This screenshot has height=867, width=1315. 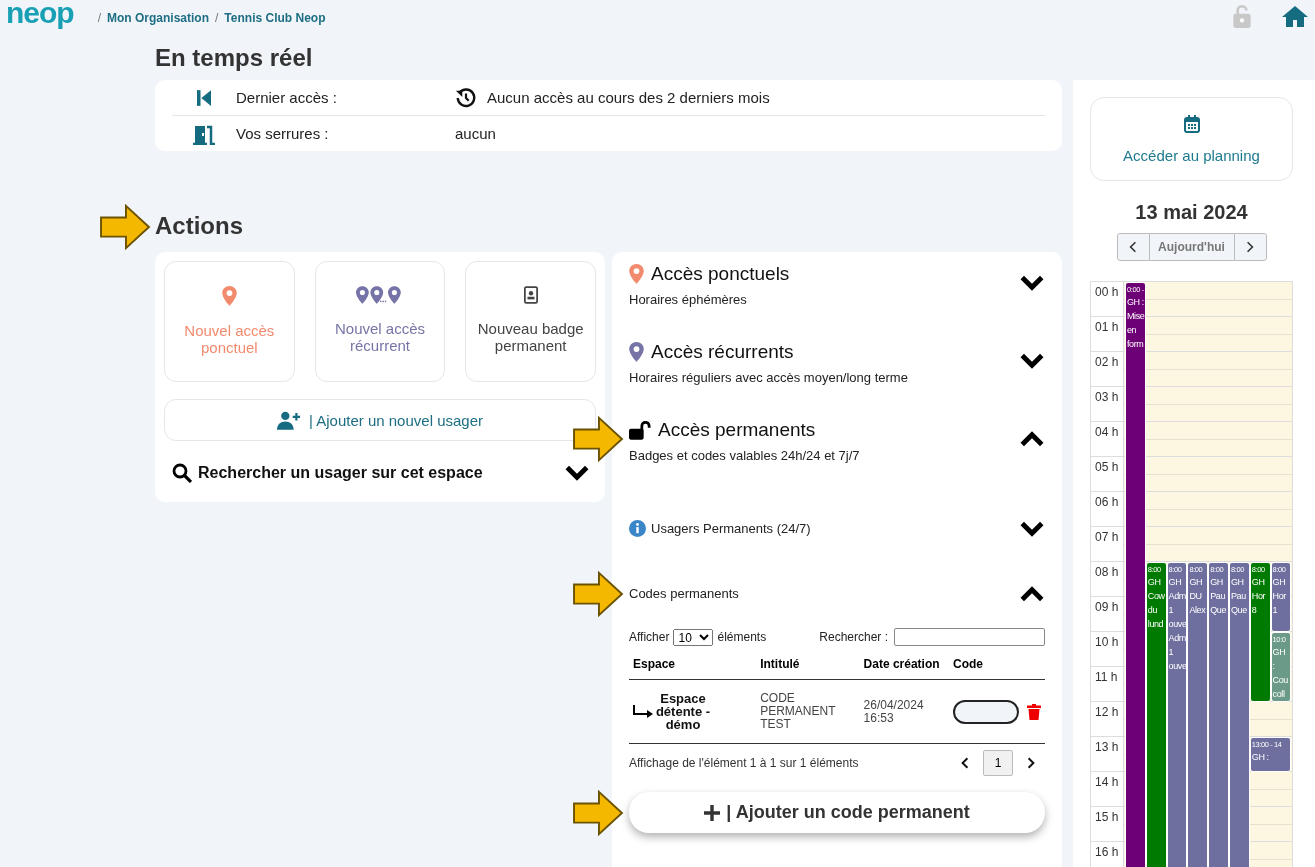 I want to click on breadcrumb-link: Mon Organisation, so click(x=158, y=18).